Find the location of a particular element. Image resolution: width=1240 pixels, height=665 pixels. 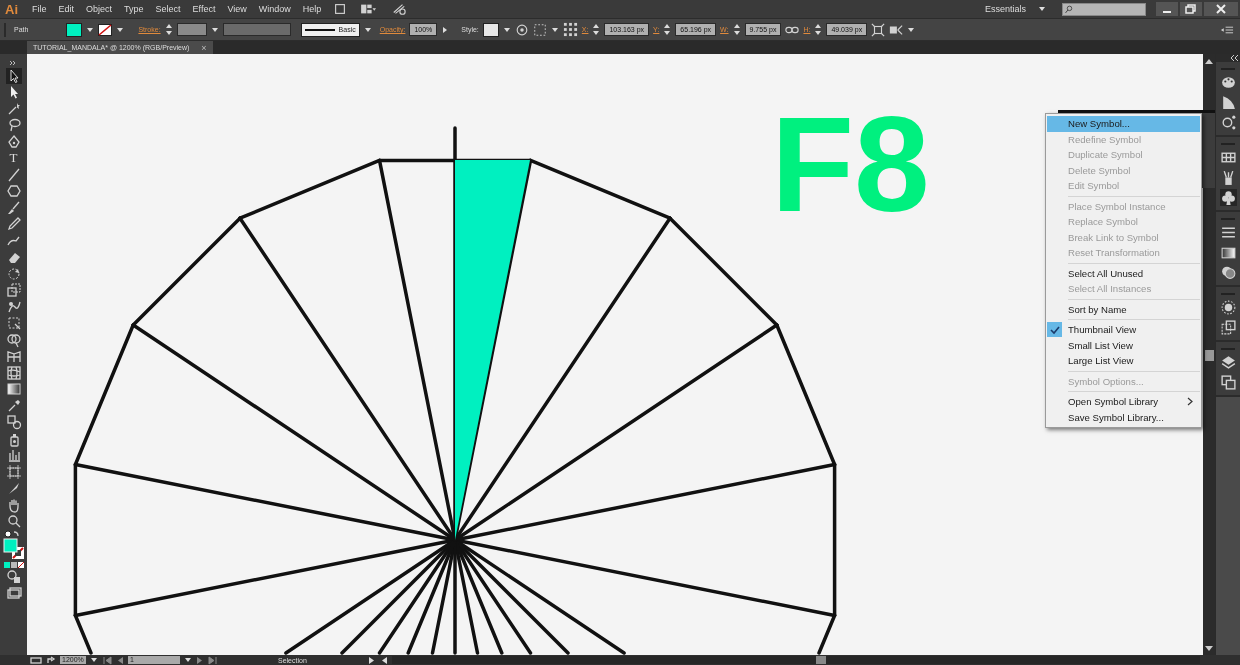

screen-mode-icon is located at coordinates (13, 593).